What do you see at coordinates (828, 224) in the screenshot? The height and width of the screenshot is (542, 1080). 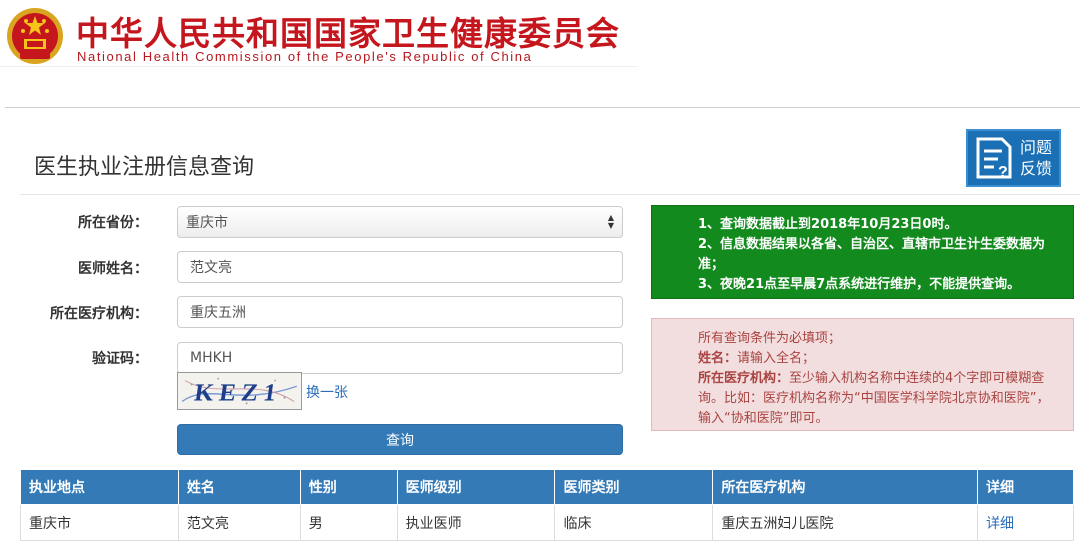 I see `data-notice-line-1: 1、查询数据截止到2018年10月23日0时。` at bounding box center [828, 224].